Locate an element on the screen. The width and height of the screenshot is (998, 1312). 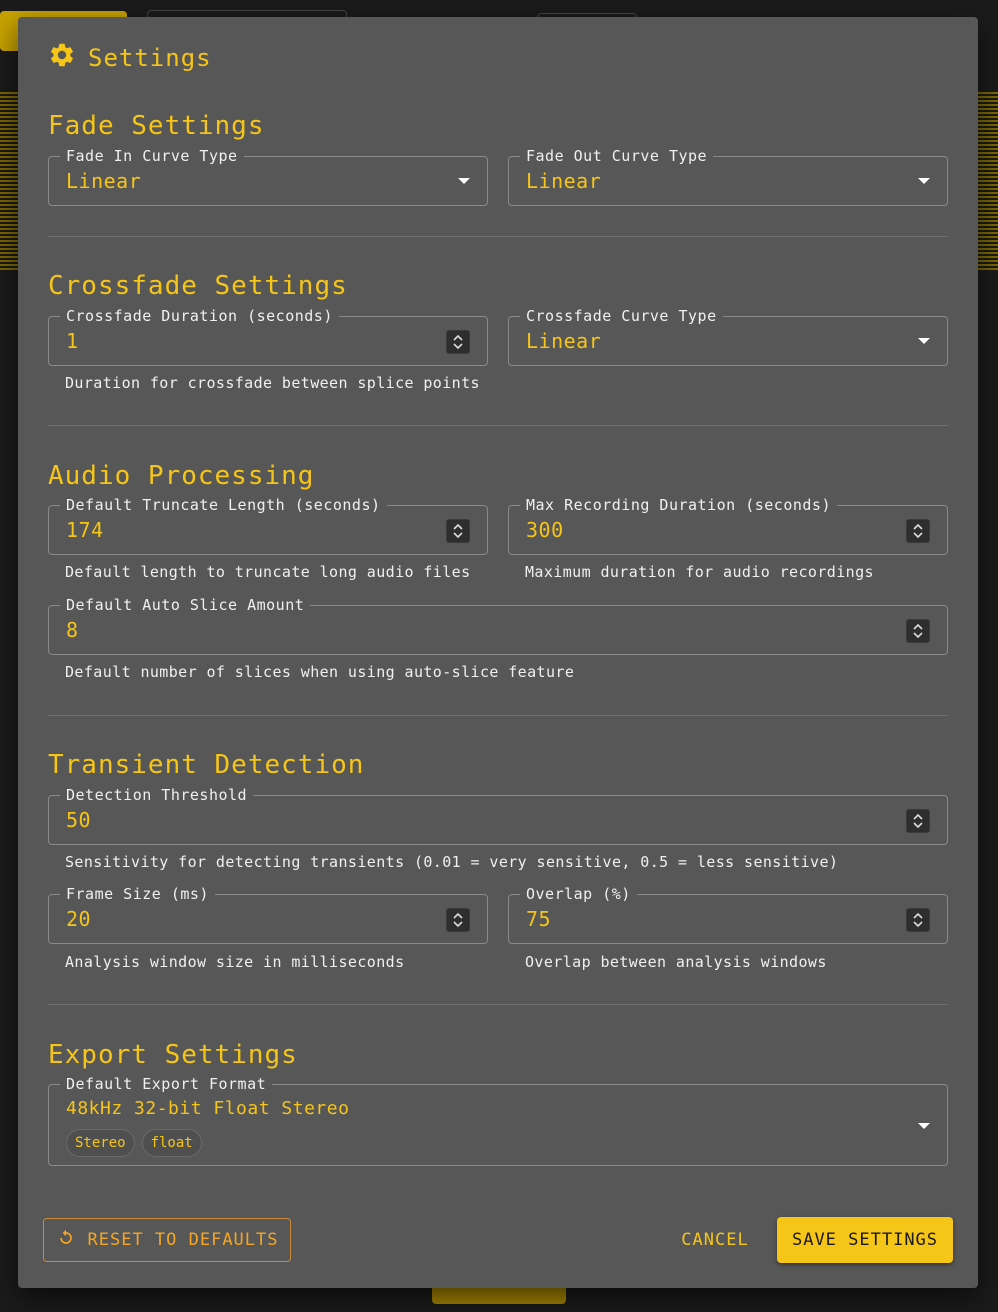
section-heading-audio: Audio Processing is located at coordinates (181, 476).